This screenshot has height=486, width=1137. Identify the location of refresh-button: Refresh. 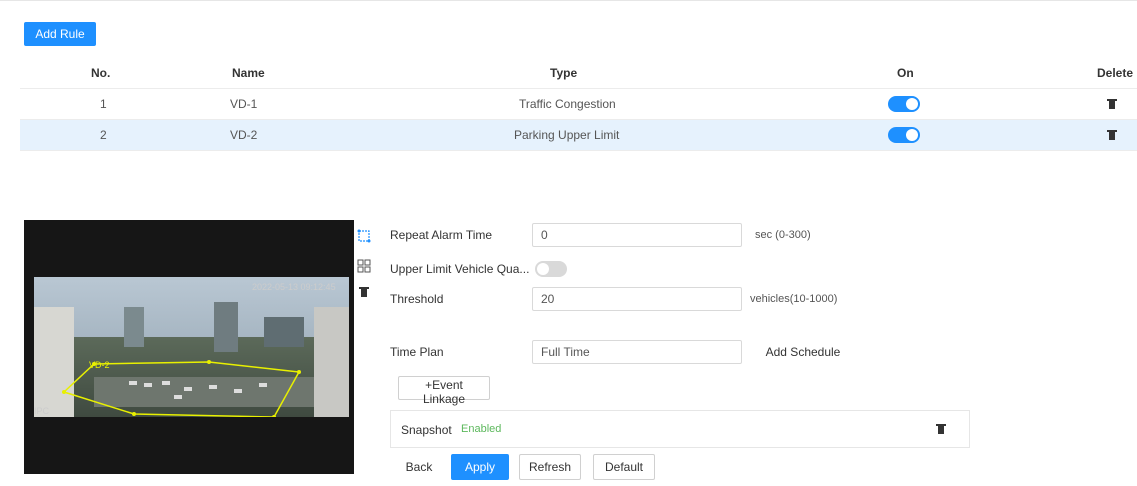
(550, 467).